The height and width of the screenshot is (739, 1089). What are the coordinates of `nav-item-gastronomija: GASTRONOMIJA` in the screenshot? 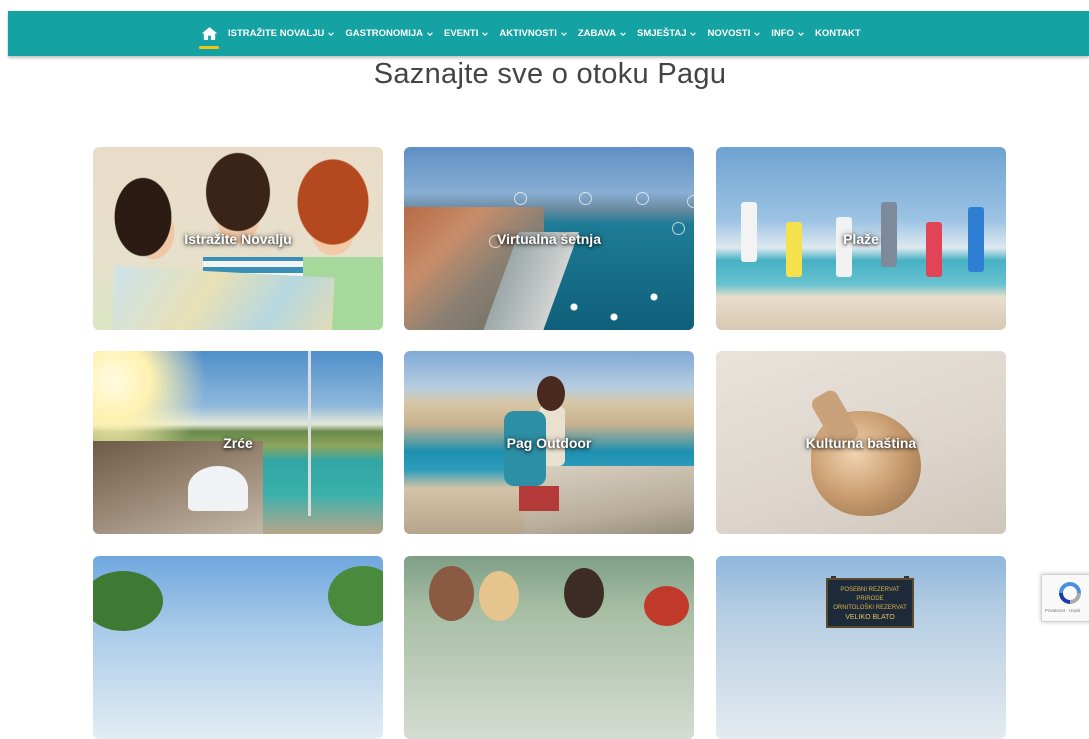 It's located at (389, 33).